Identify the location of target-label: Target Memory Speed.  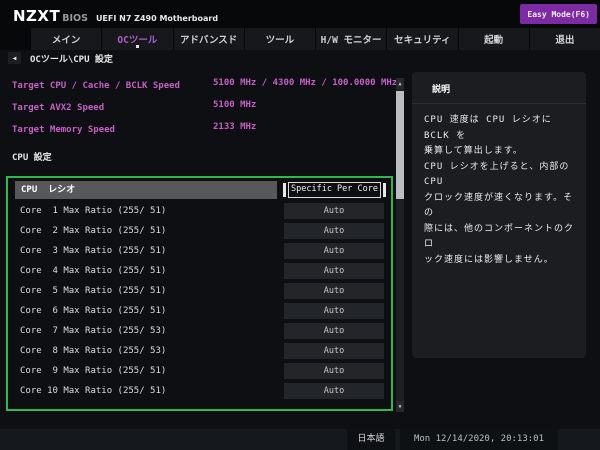
(63, 130).